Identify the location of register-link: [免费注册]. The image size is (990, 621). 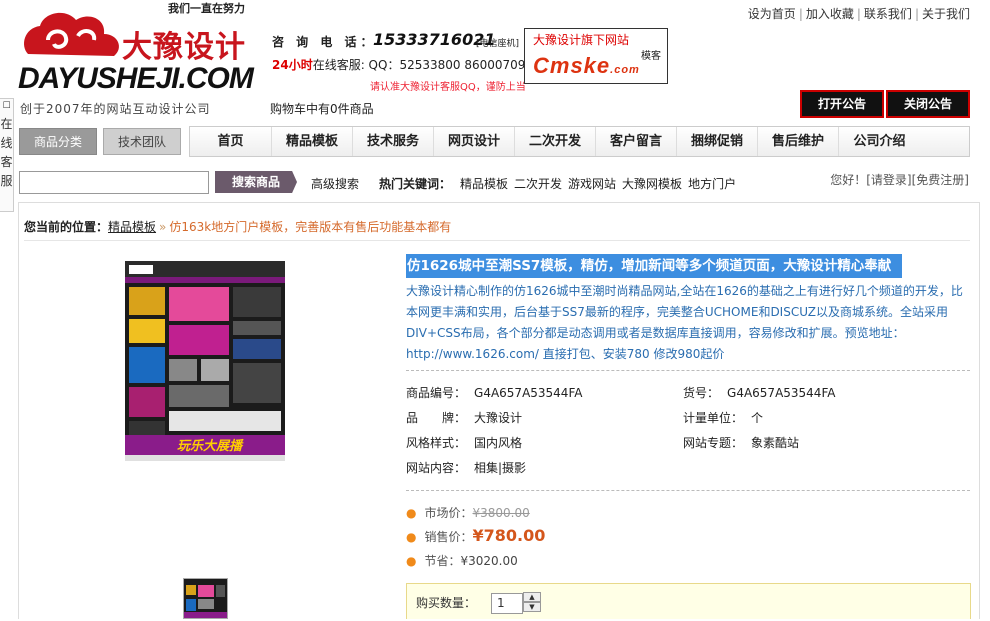
(940, 180).